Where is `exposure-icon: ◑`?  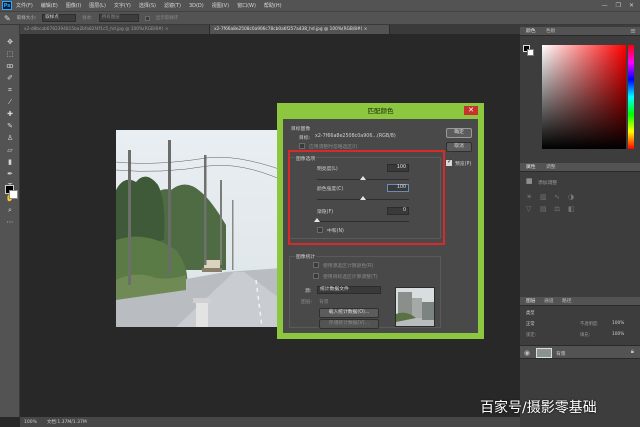
exposure-icon: ◑ is located at coordinates (571, 197).